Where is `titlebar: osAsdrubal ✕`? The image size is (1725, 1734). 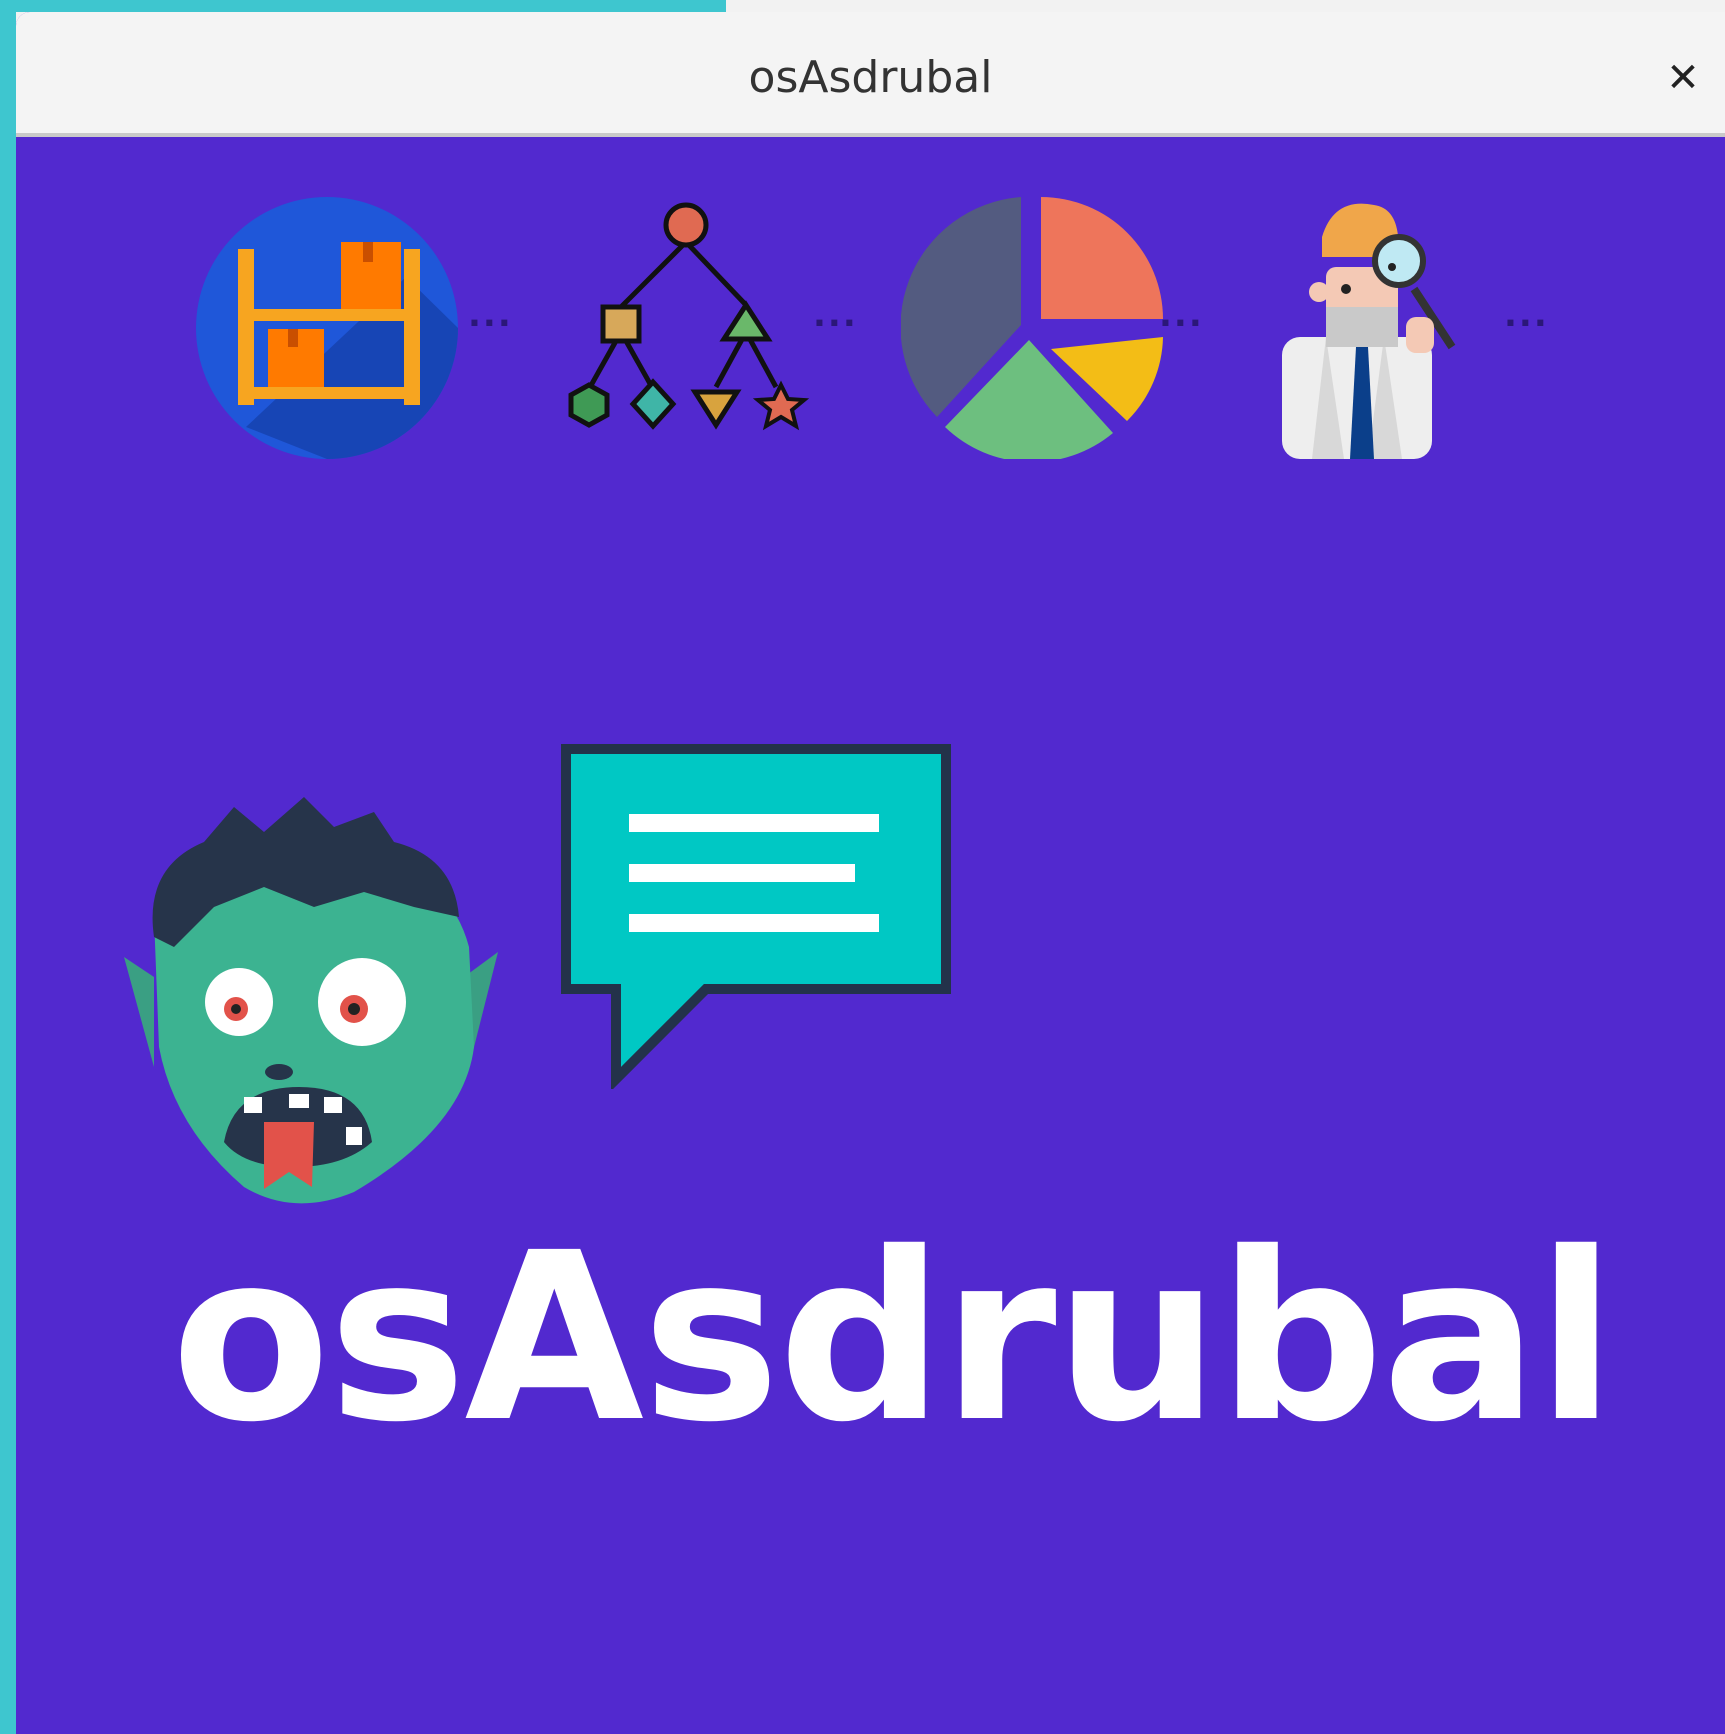
titlebar: osAsdrubal ✕ is located at coordinates (870, 74).